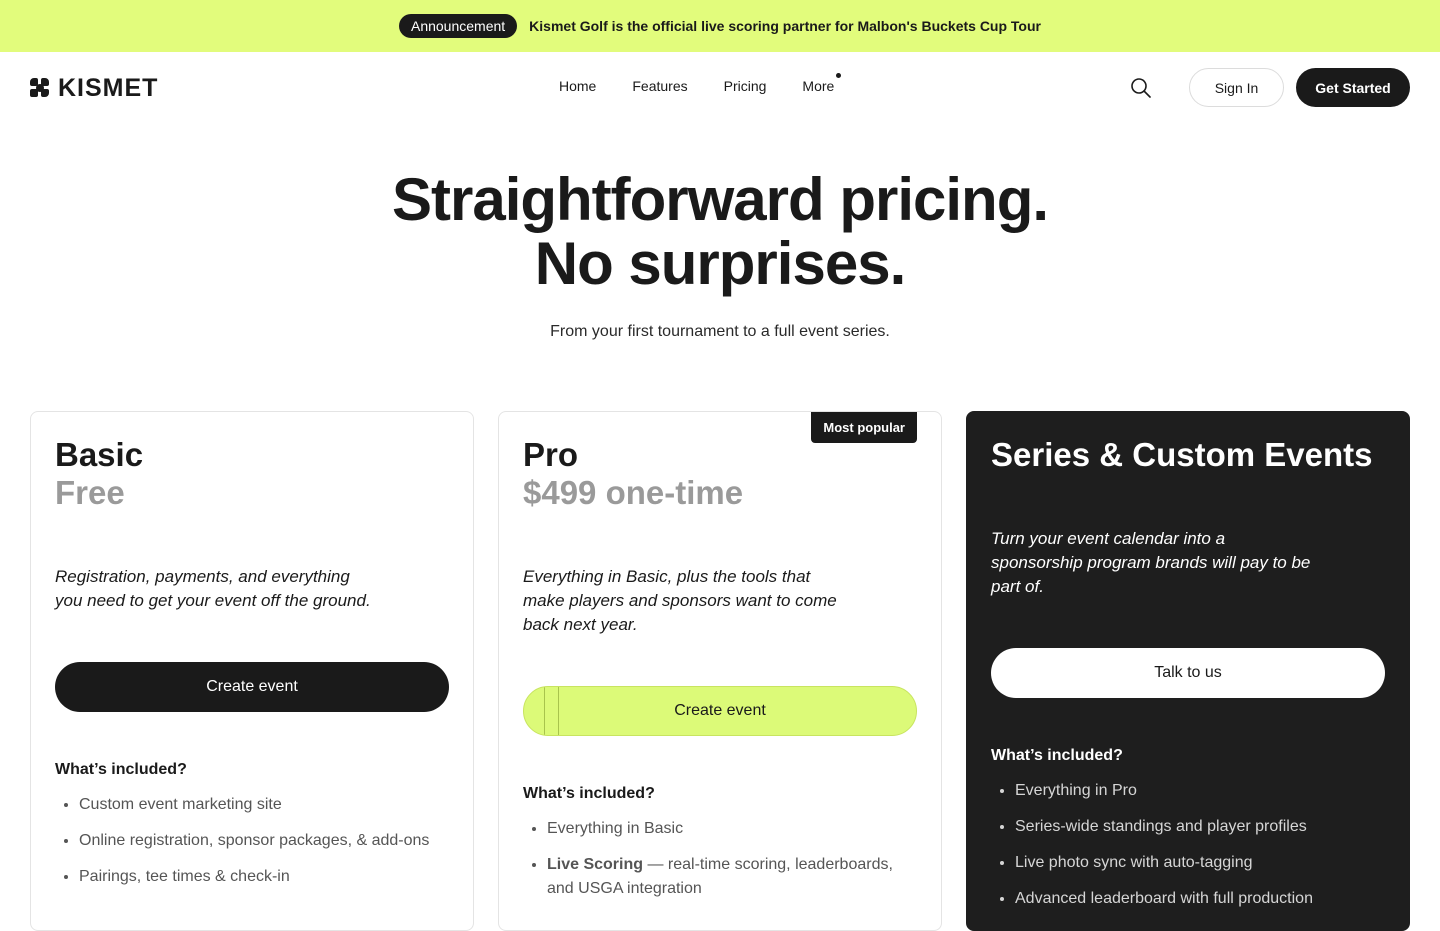 This screenshot has width=1440, height=931. What do you see at coordinates (1200, 791) in the screenshot?
I see `list-item: Everything in Pro` at bounding box center [1200, 791].